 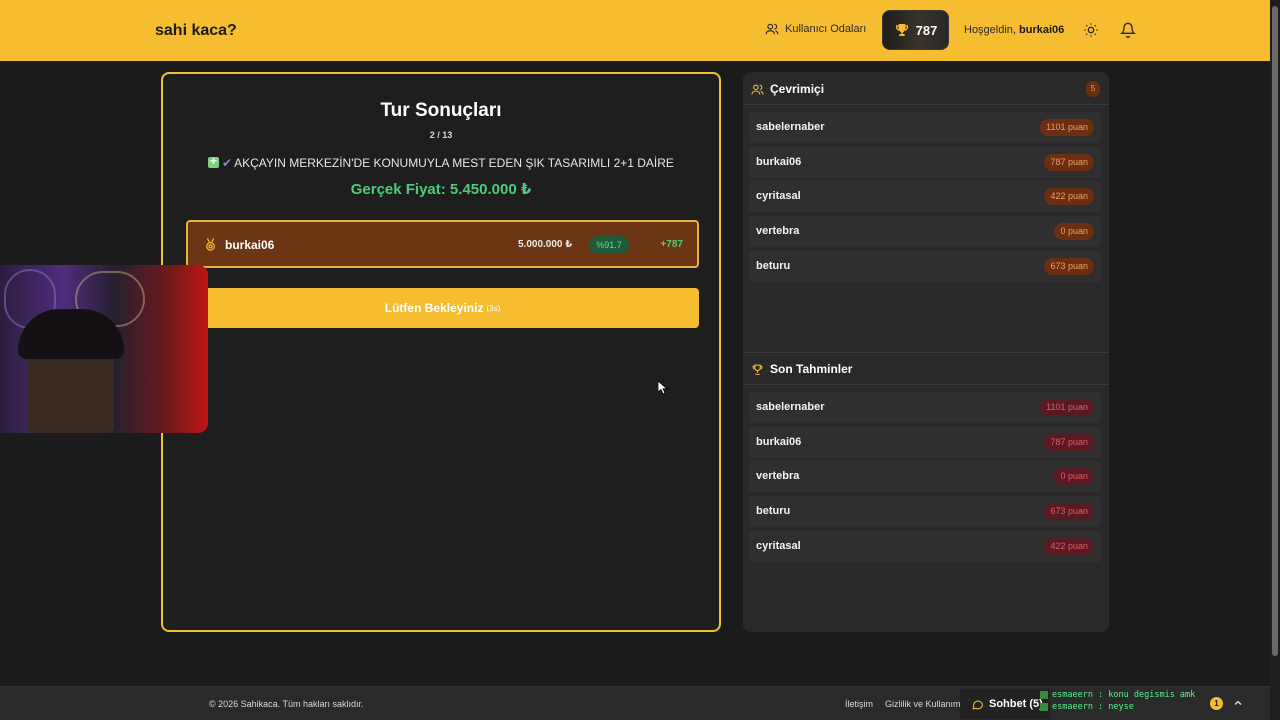 I want to click on recent-guesses-title: Son Tahminler, so click(x=811, y=369).